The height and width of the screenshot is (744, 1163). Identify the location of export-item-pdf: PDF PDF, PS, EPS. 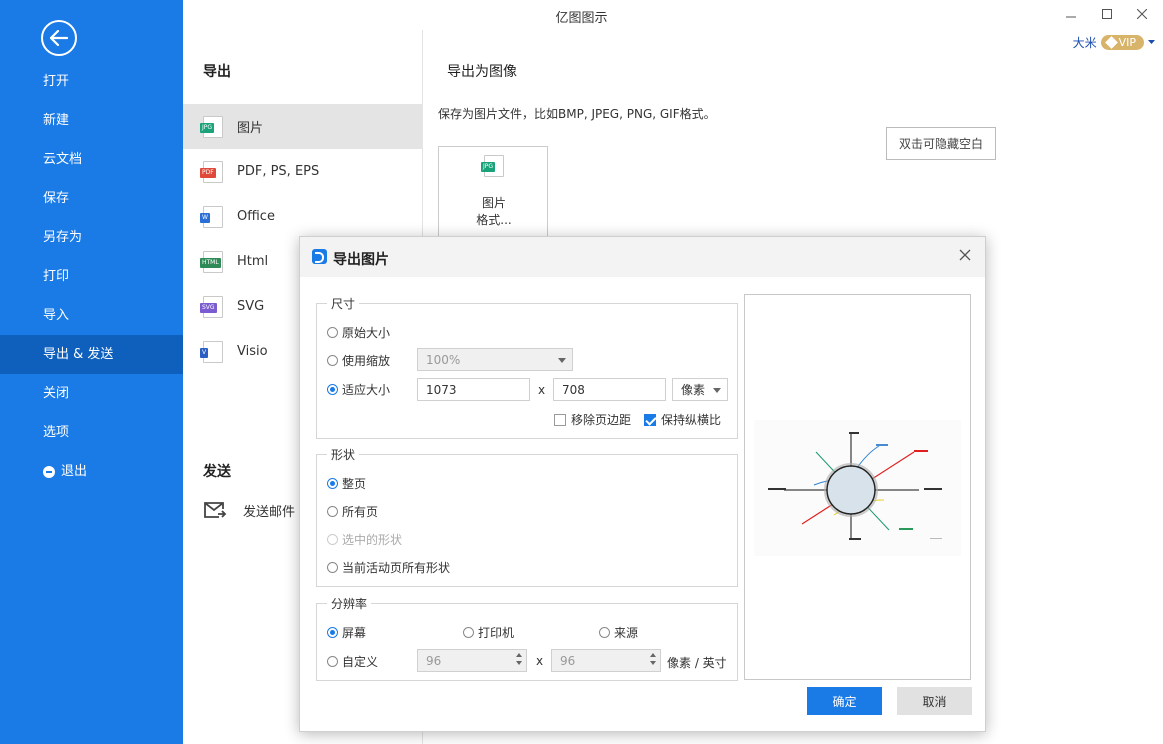
(303, 171).